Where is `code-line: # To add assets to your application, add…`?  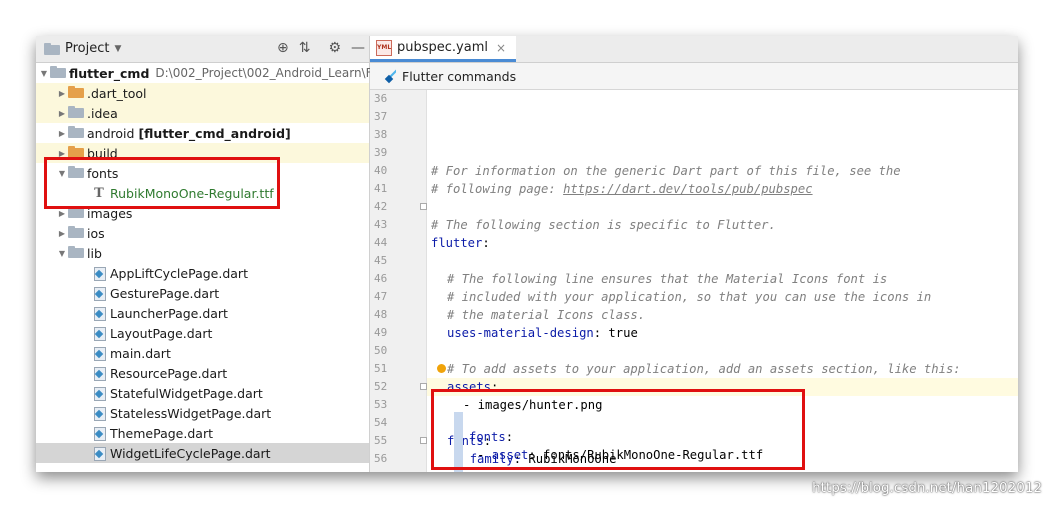 code-line: # To add assets to your application, add… is located at coordinates (722, 369).